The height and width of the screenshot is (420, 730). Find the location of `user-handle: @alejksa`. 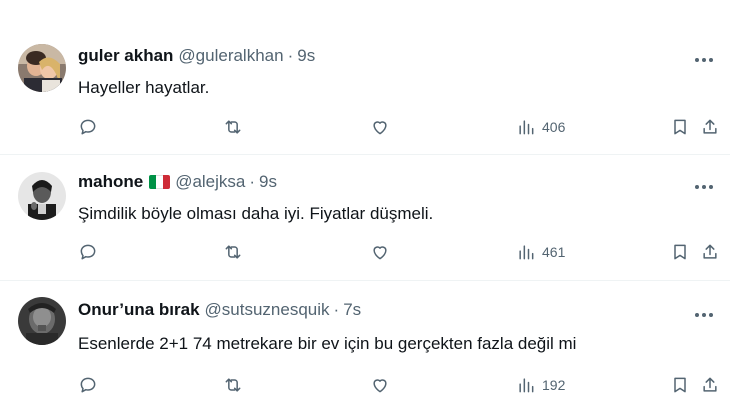

user-handle: @alejksa is located at coordinates (210, 182).